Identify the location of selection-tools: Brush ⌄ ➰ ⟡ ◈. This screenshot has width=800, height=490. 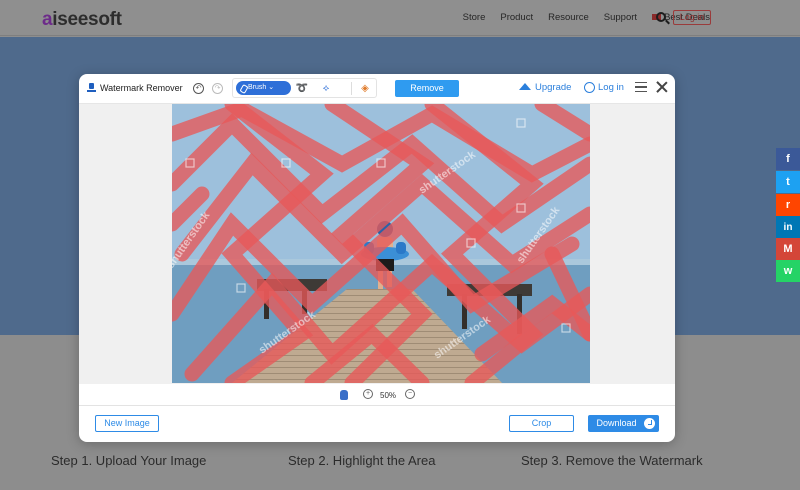
(304, 88).